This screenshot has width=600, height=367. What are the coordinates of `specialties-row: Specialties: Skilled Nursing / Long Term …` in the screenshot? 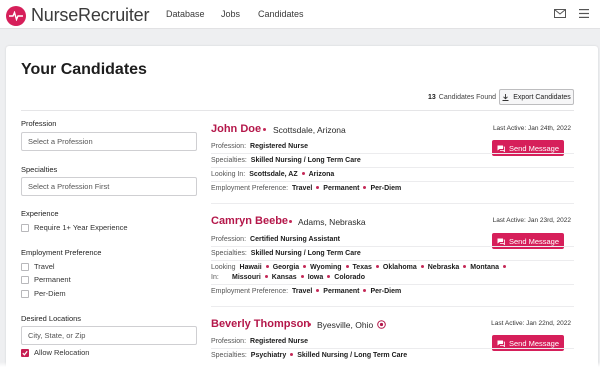 It's located at (286, 160).